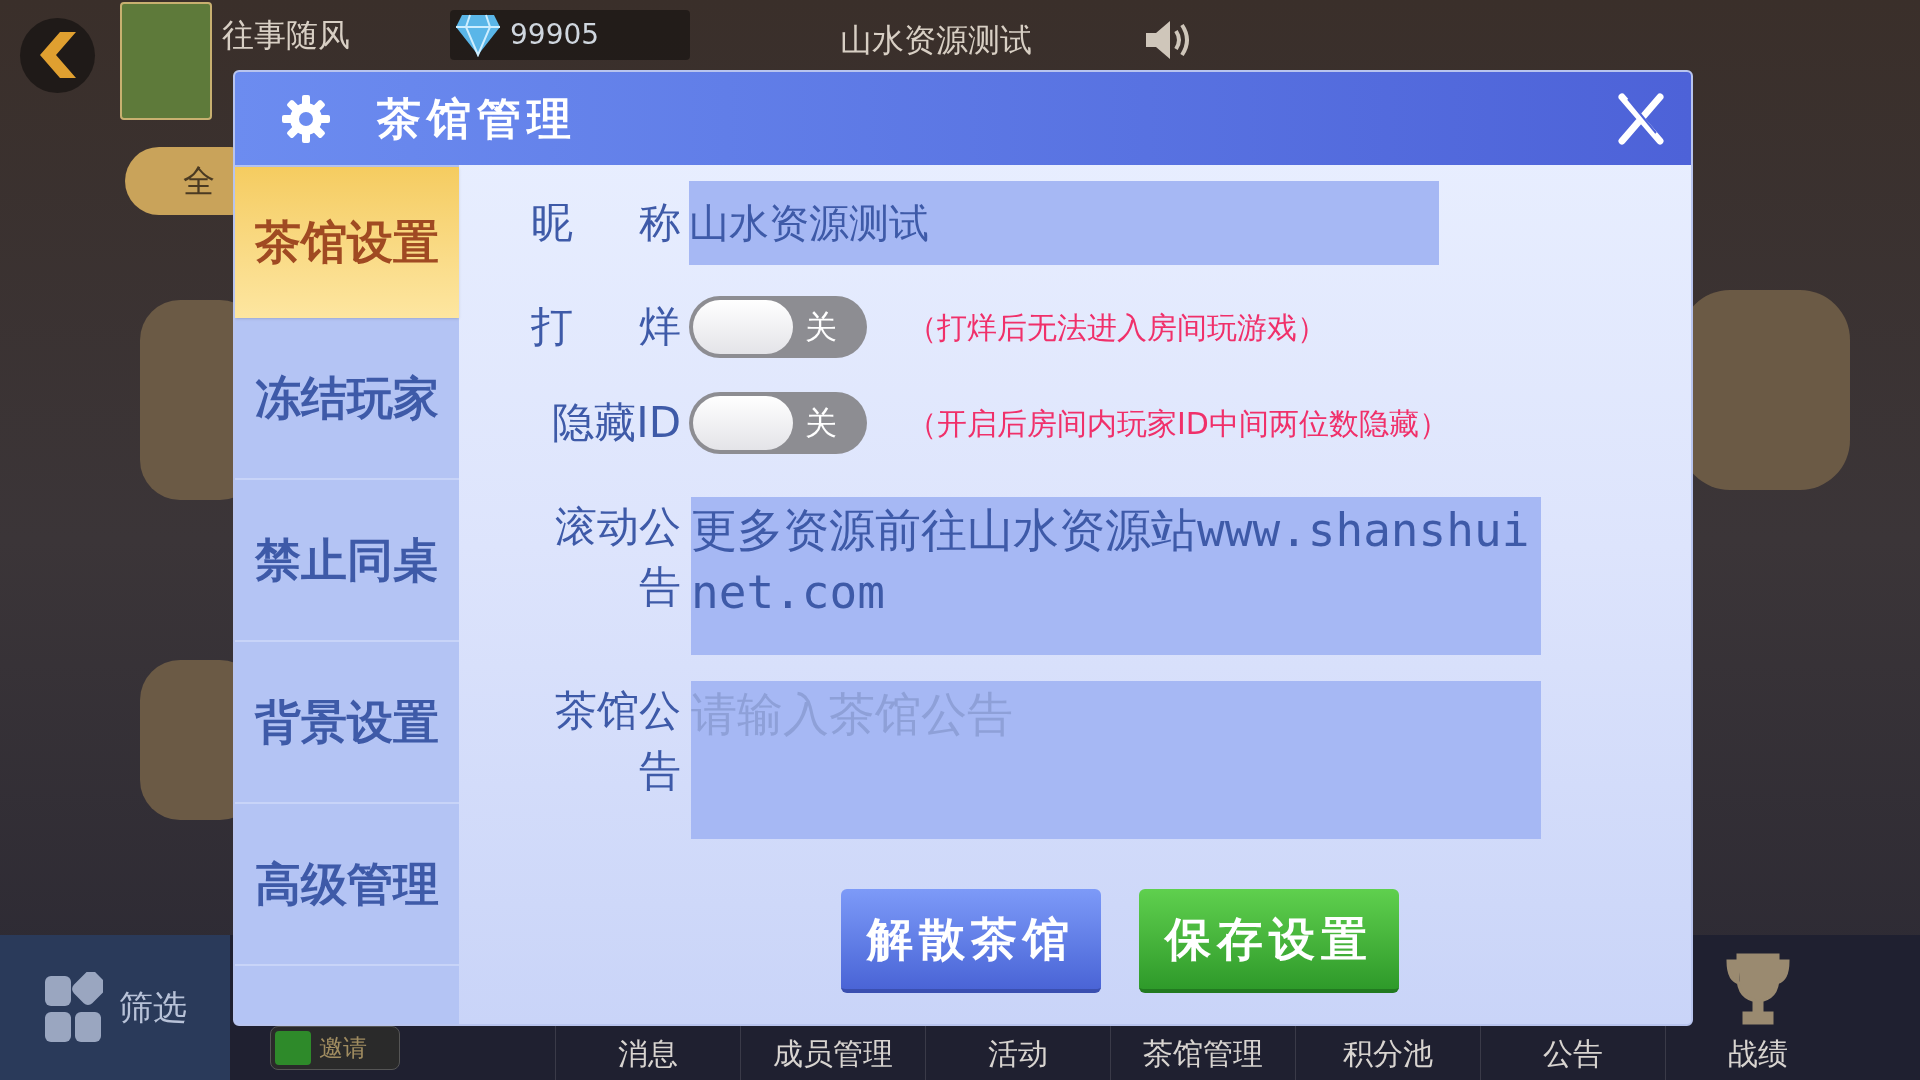 Image resolution: width=1920 pixels, height=1080 pixels. I want to click on filter-panel: 筛选, so click(115, 1007).